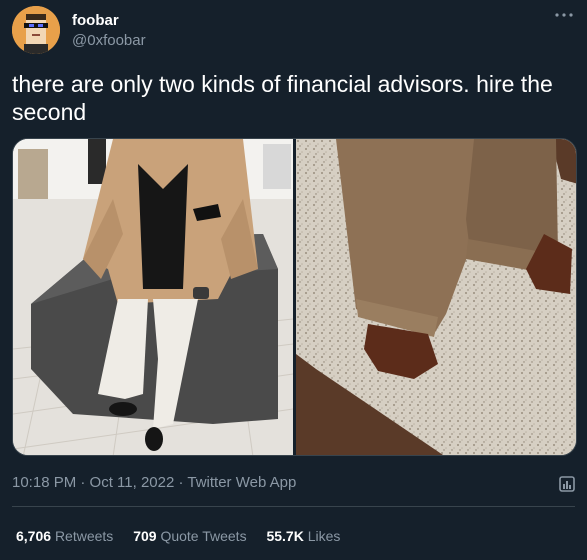 The width and height of the screenshot is (587, 560). Describe the element at coordinates (84, 536) in the screenshot. I see `retweets-label: Retweets` at that location.